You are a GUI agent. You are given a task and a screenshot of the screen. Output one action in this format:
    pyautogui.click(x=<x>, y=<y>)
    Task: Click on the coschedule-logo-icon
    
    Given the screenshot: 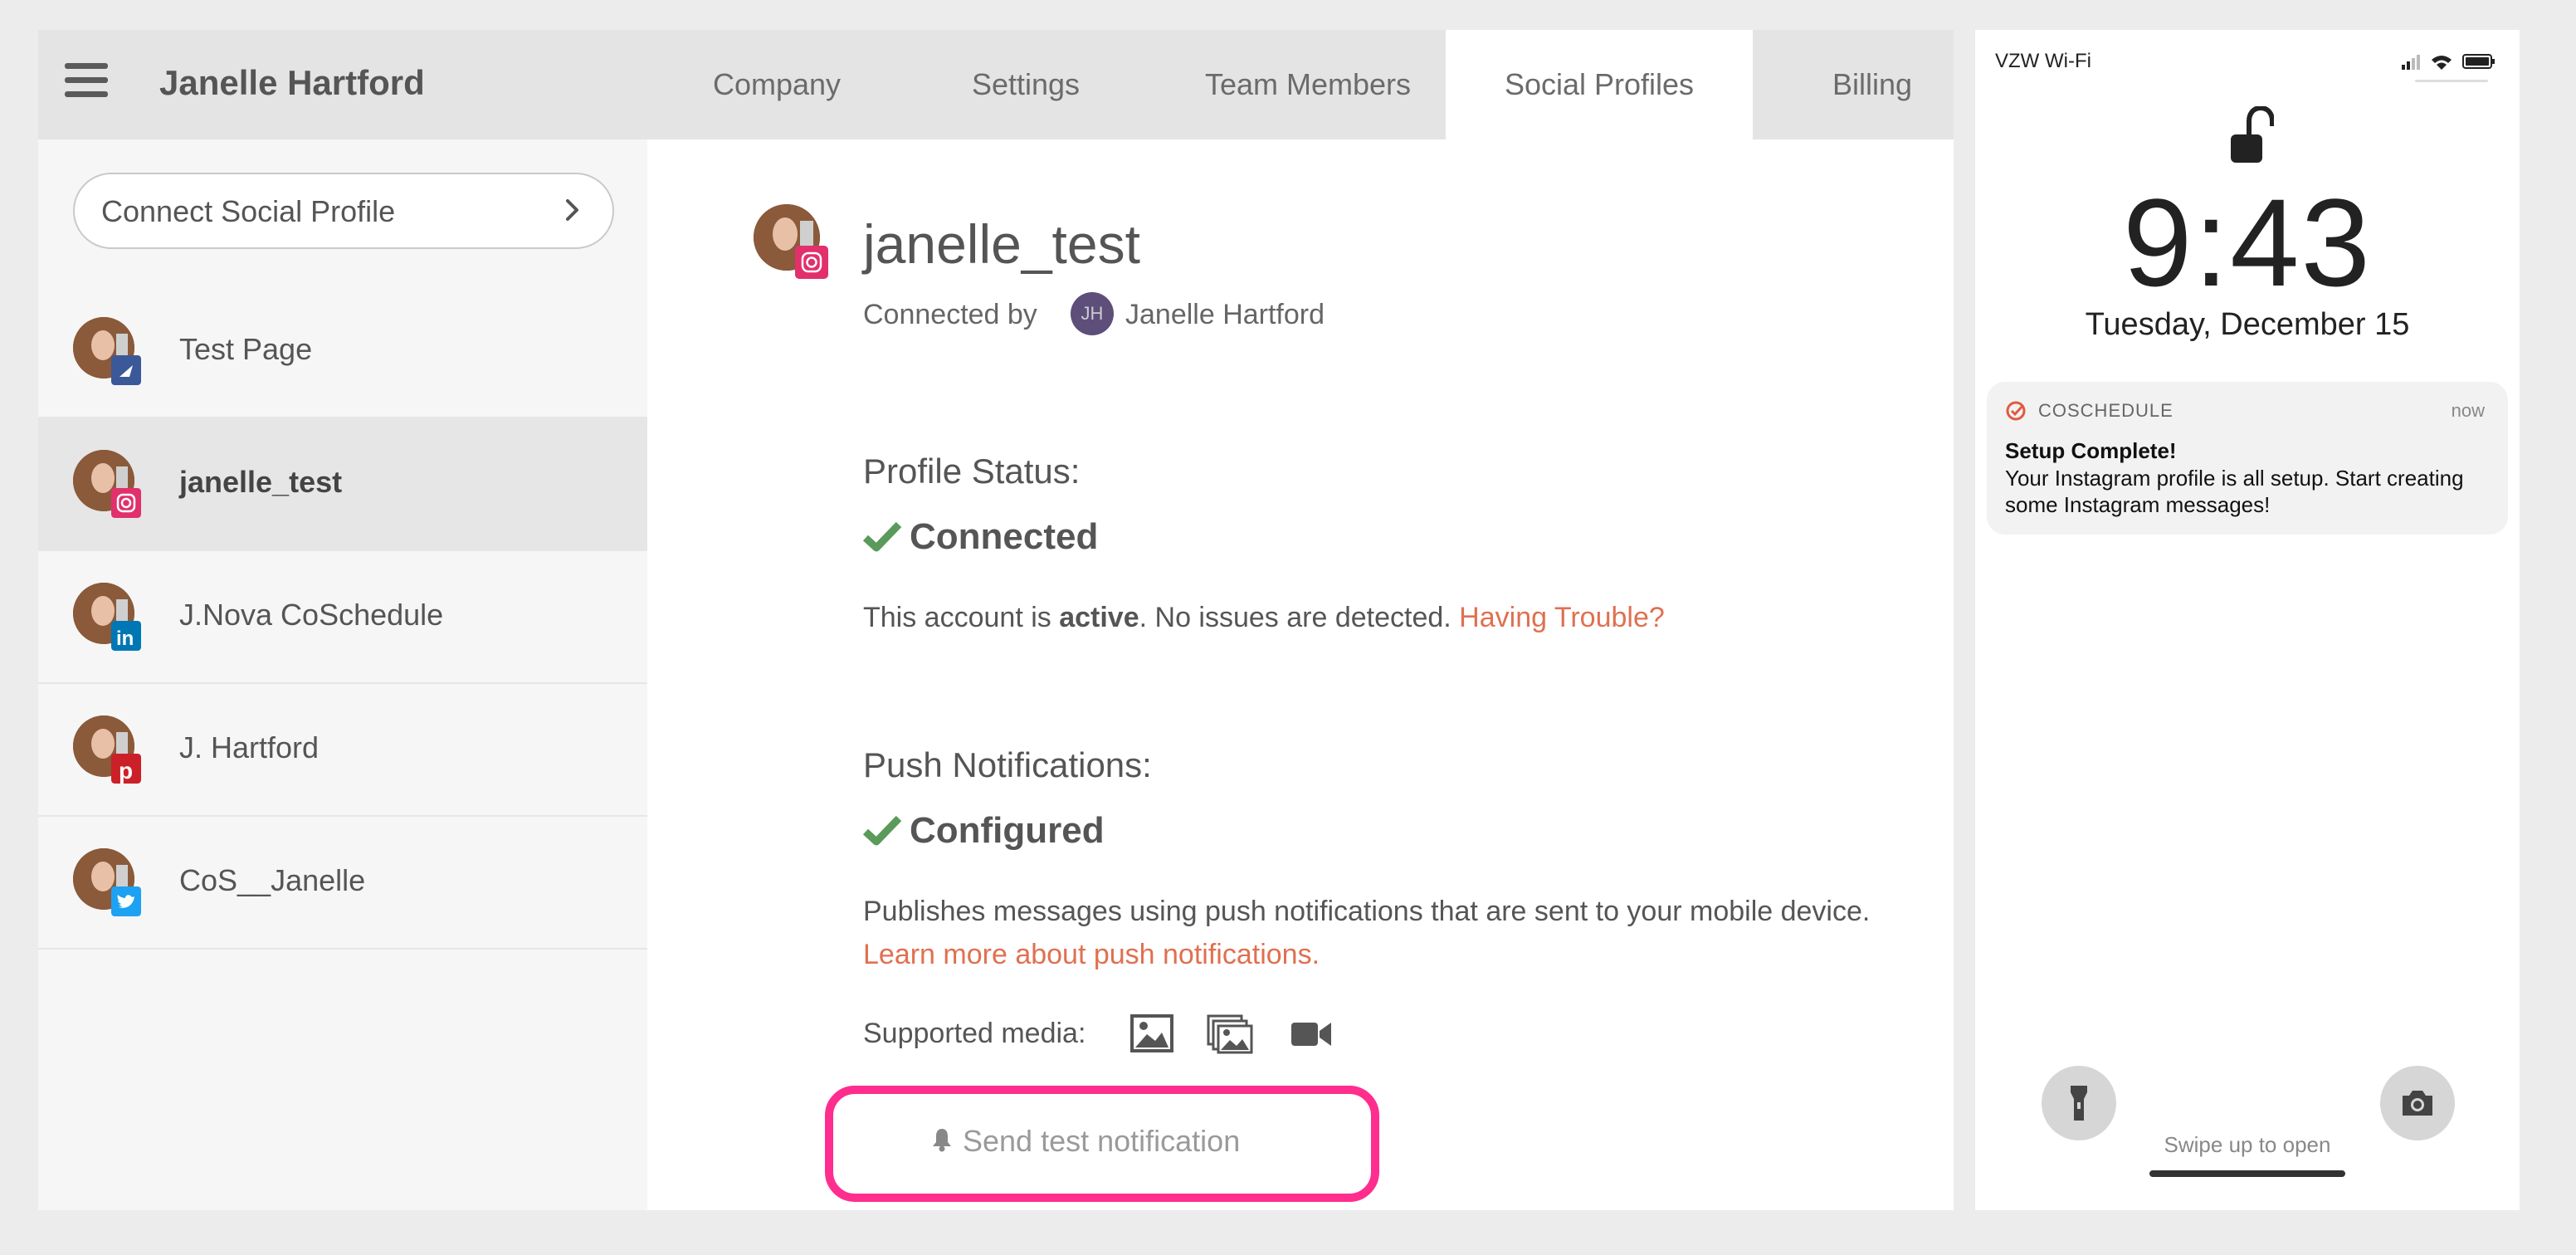 What is the action you would take?
    pyautogui.click(x=2016, y=411)
    